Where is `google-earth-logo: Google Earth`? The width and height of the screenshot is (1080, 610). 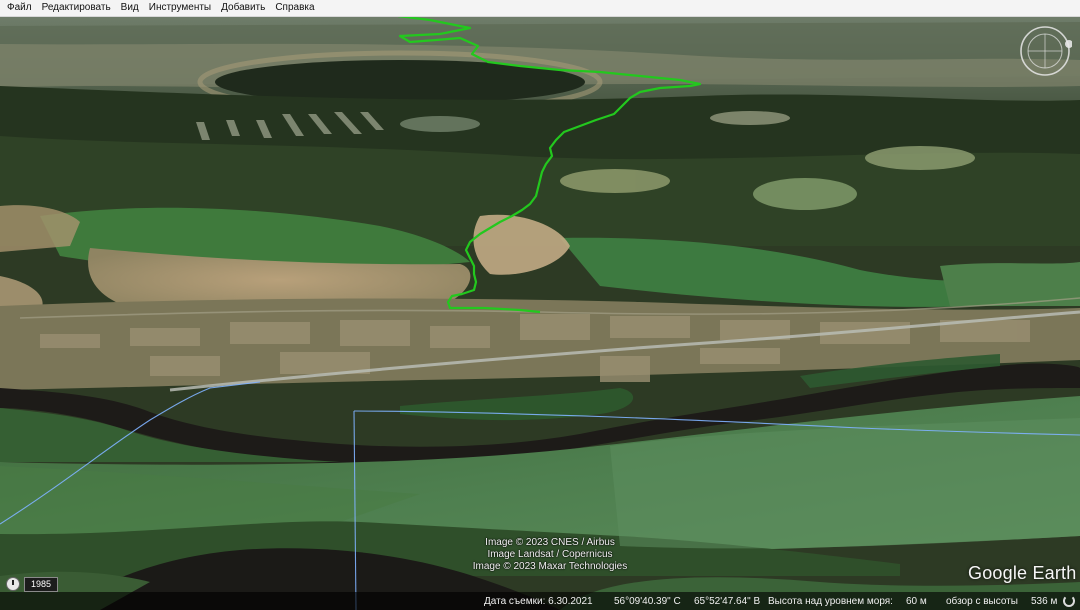
google-earth-logo: Google Earth is located at coordinates (1022, 573).